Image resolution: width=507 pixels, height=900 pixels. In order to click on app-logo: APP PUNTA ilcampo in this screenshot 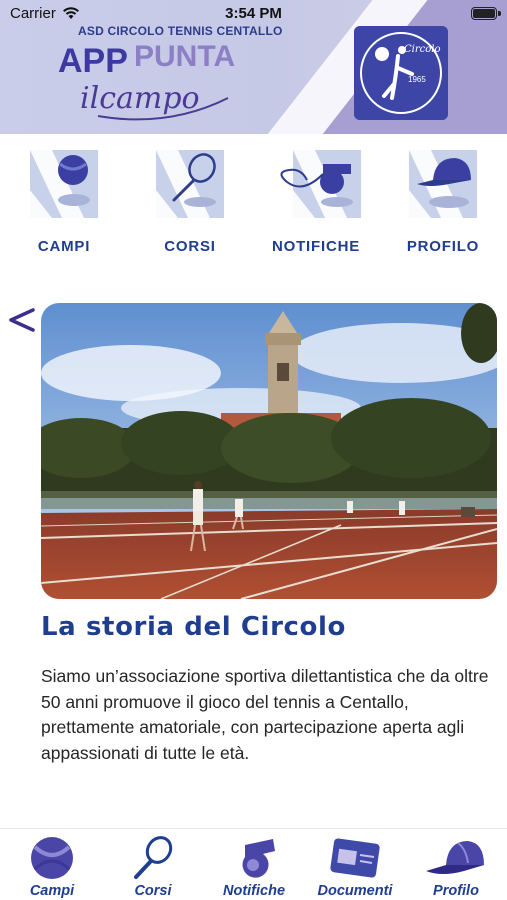, I will do `click(146, 80)`.